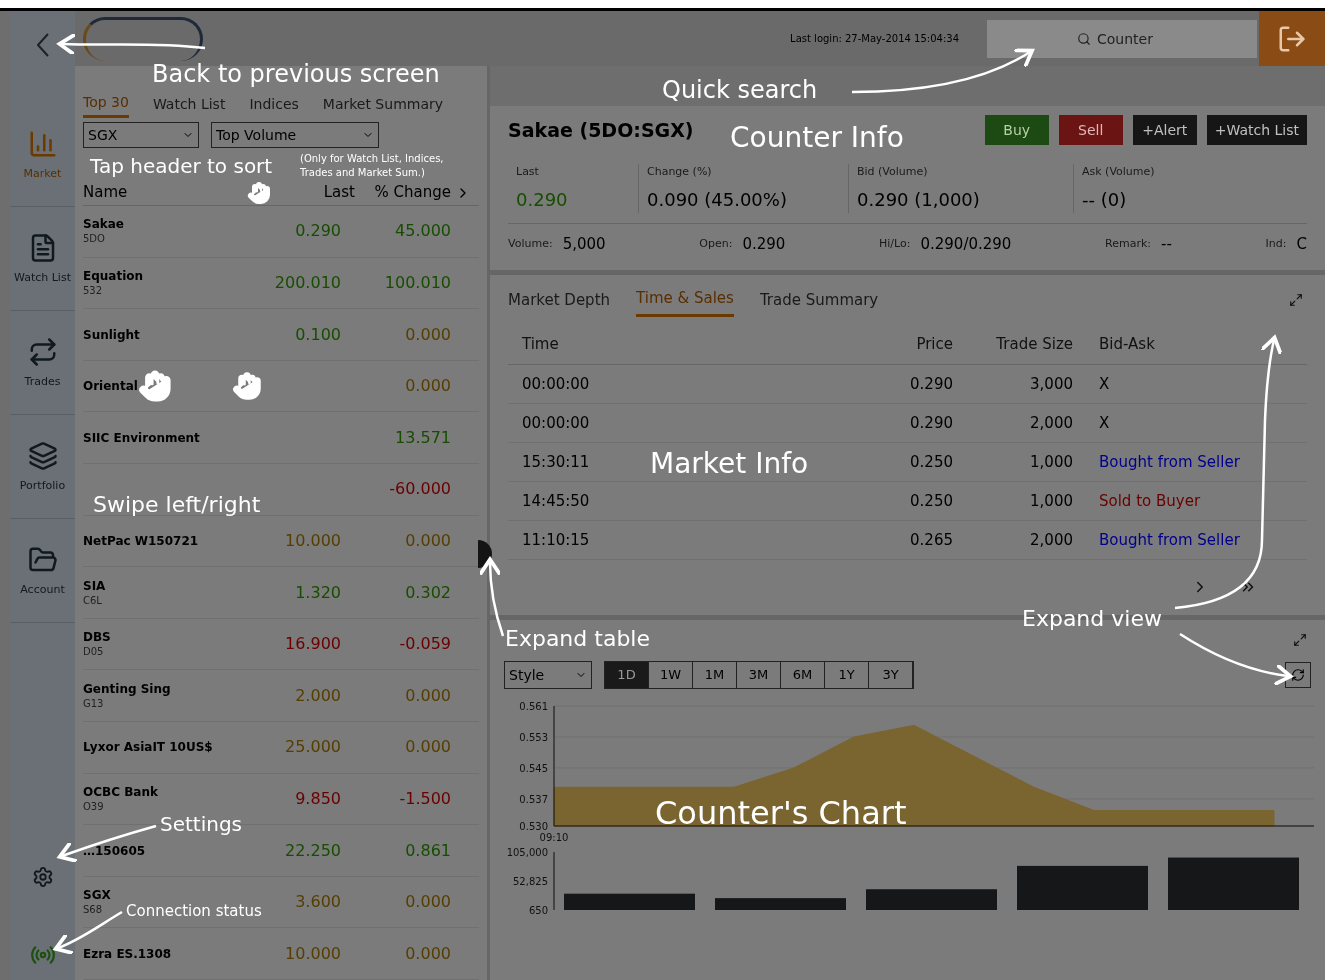 The width and height of the screenshot is (1325, 980). I want to click on y-tick-label: 52,825, so click(530, 881).